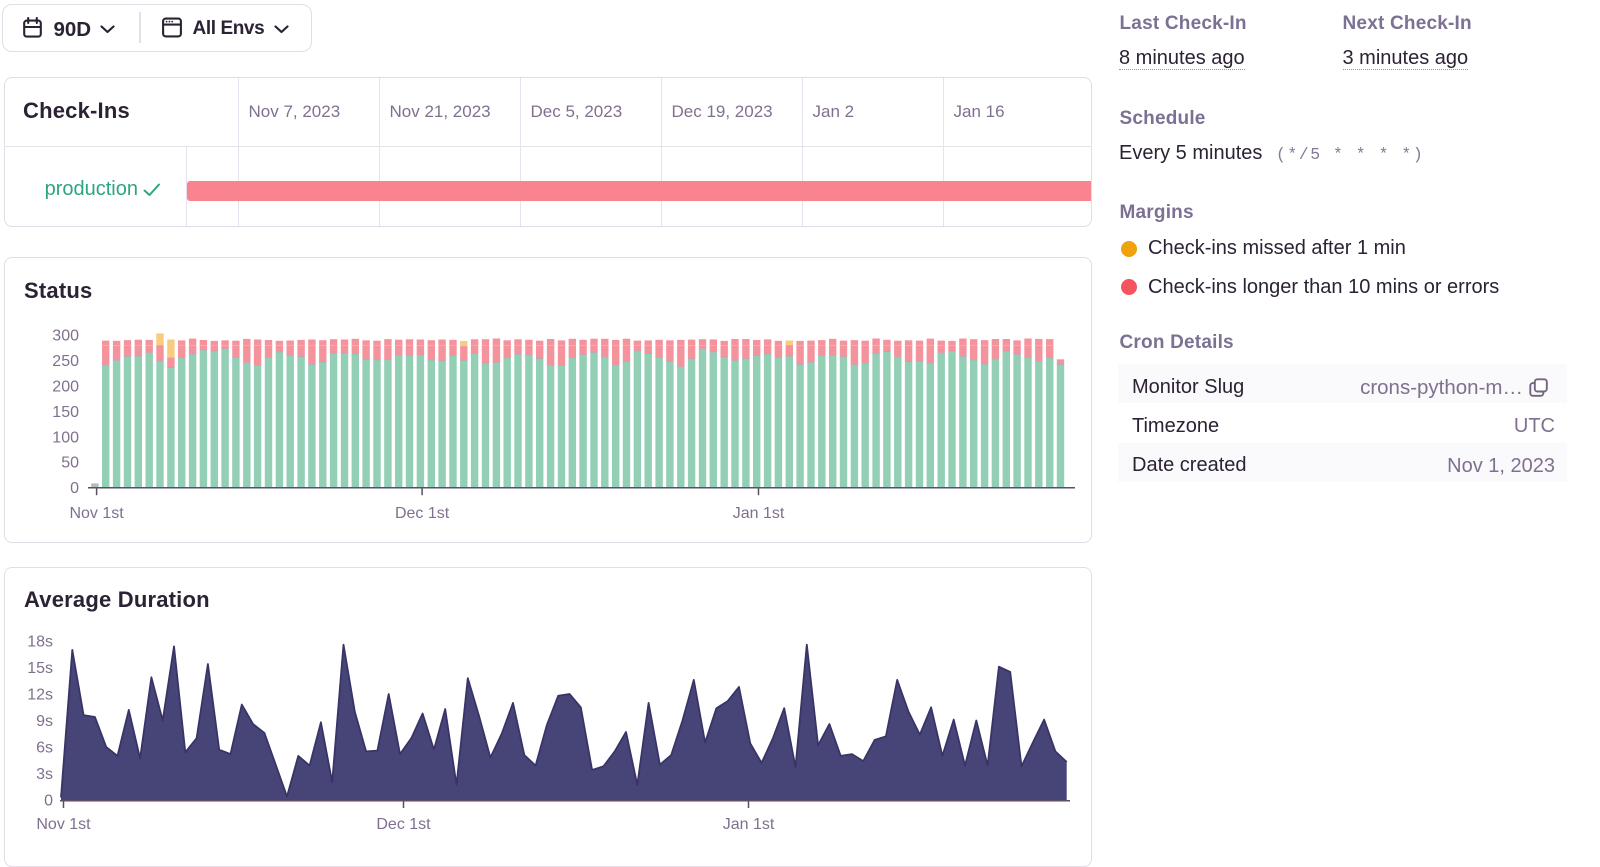  Describe the element at coordinates (40, 695) in the screenshot. I see `svg-text: 12s` at that location.